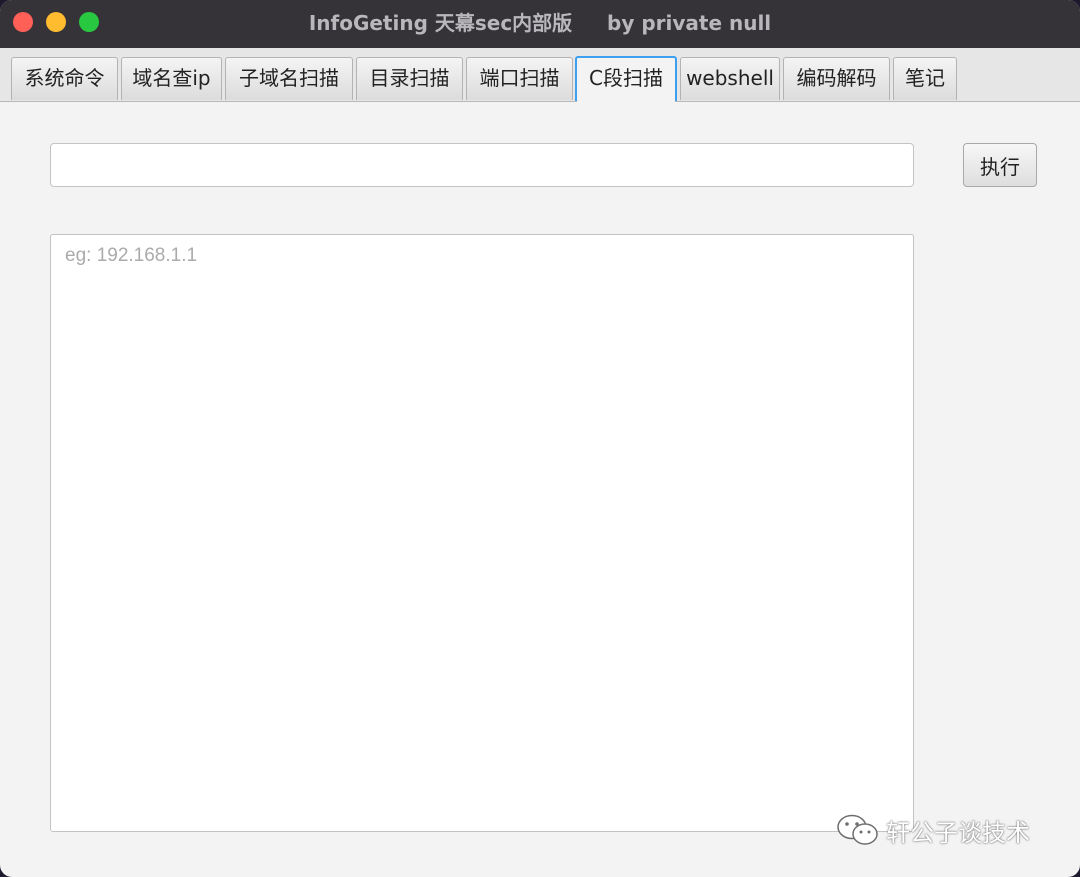  What do you see at coordinates (925, 78) in the screenshot?
I see `tab-notes: 笔记` at bounding box center [925, 78].